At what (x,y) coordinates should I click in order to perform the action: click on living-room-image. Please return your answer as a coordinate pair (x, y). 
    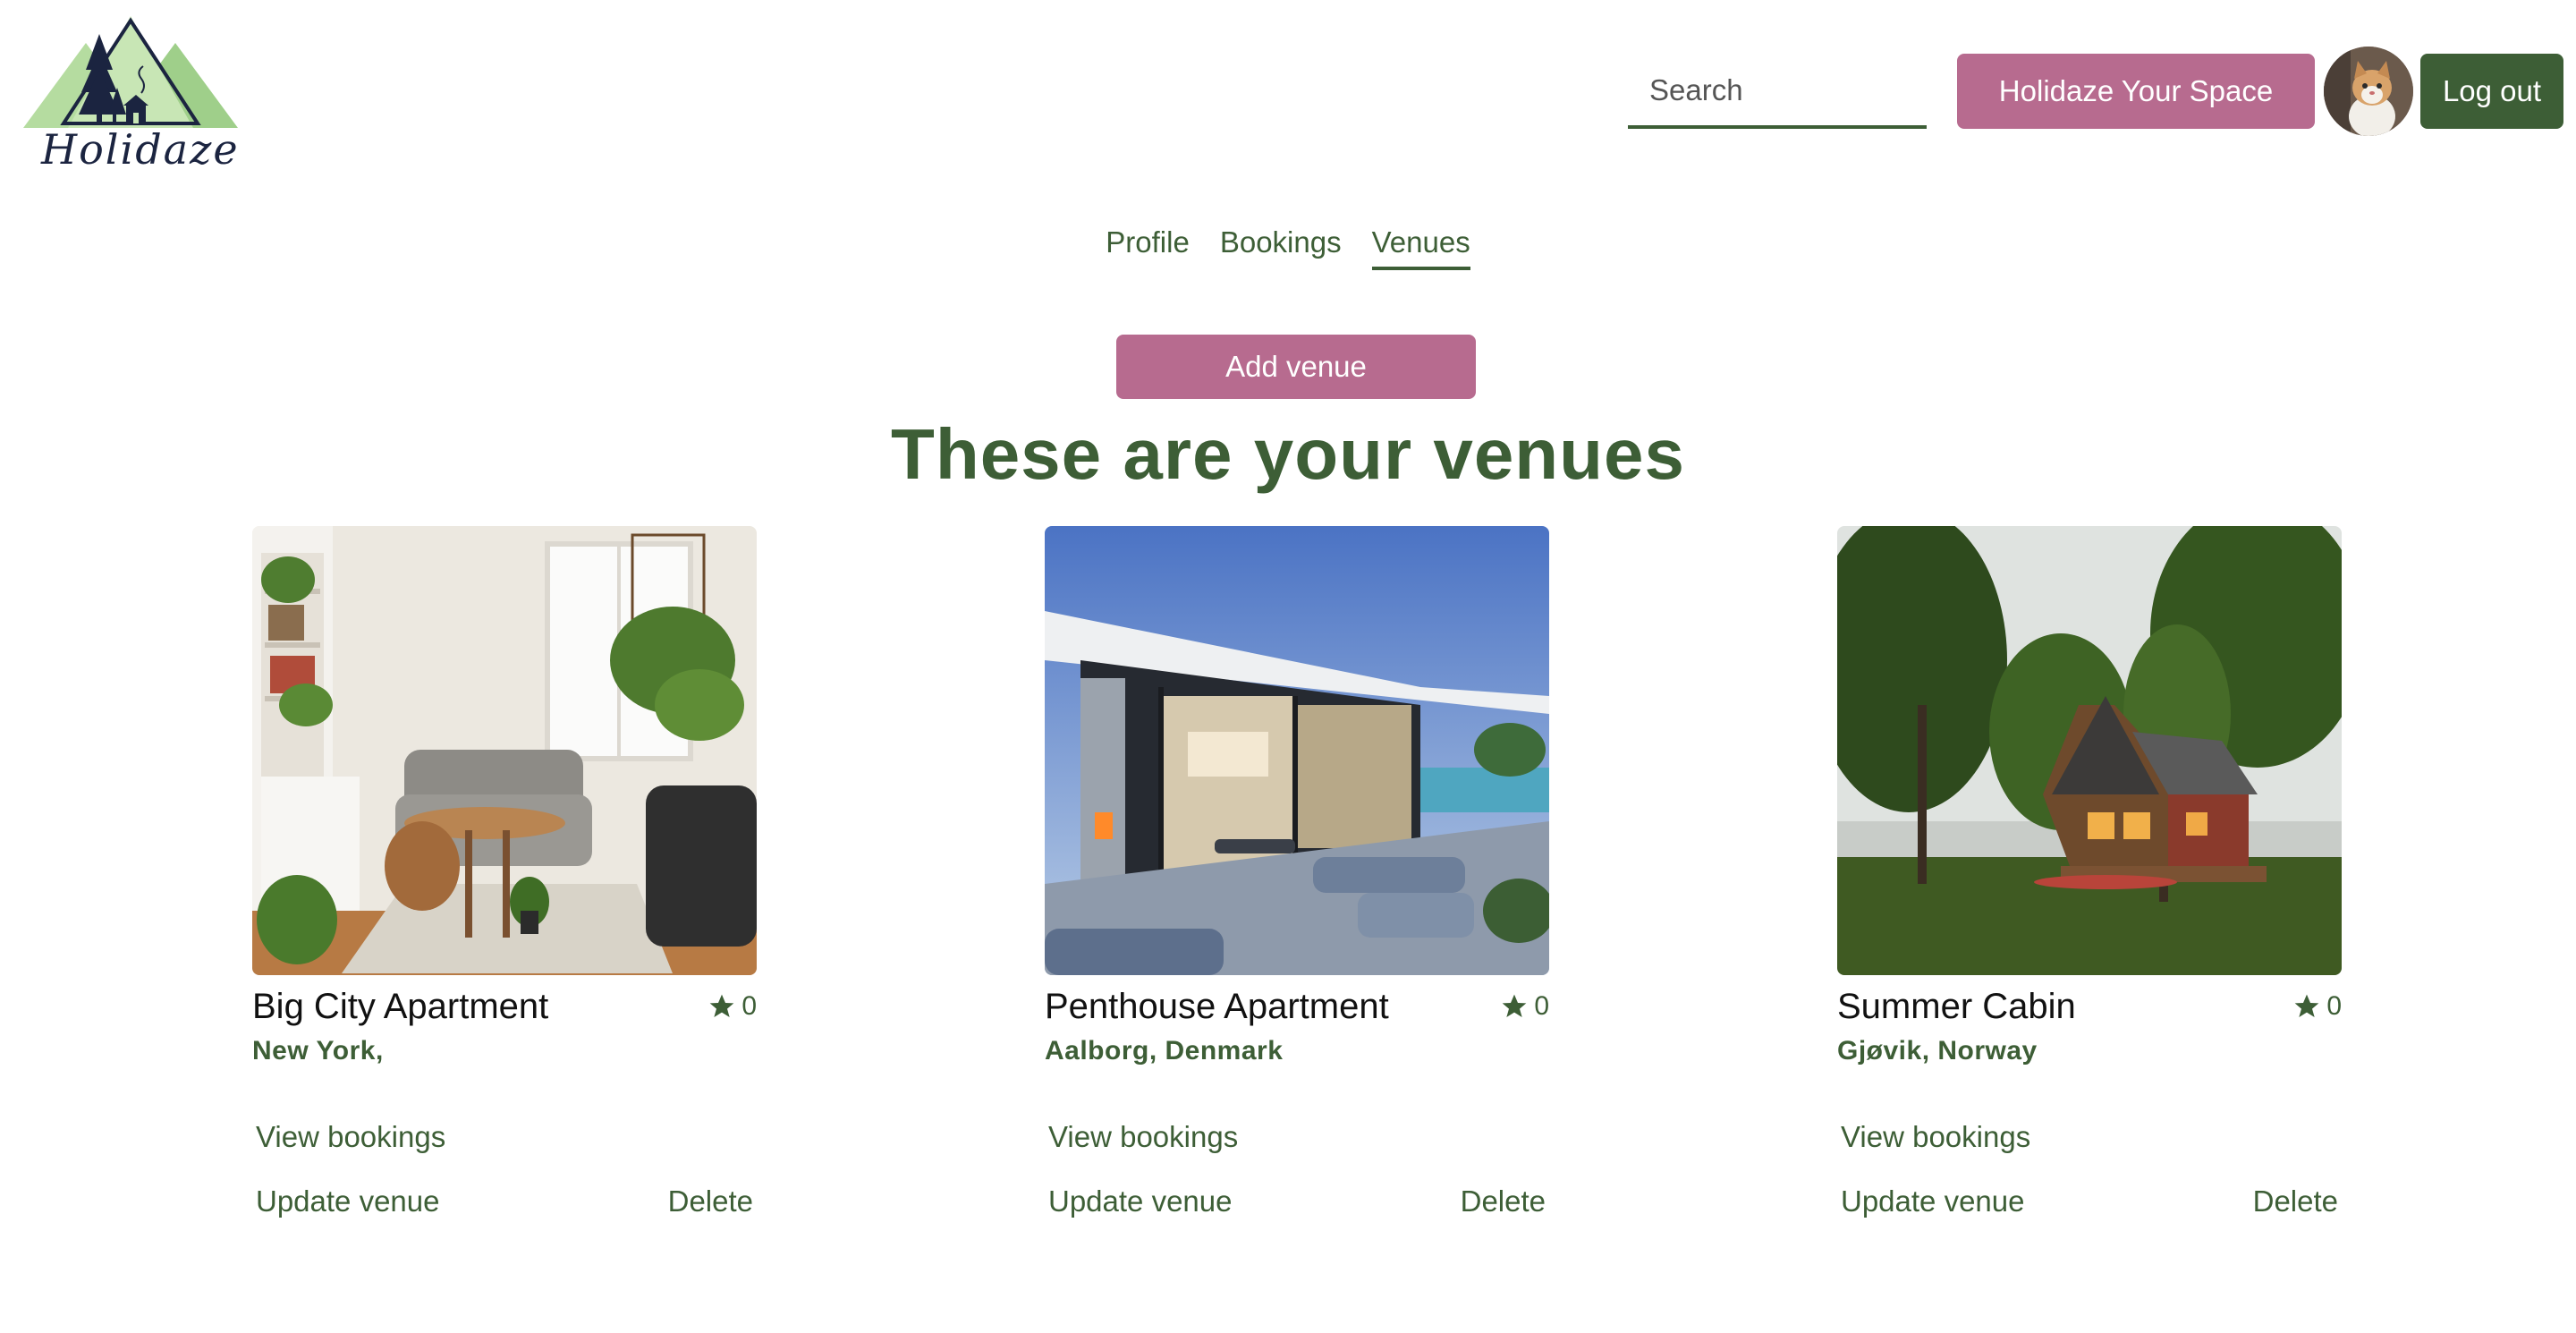
    Looking at the image, I should click on (504, 750).